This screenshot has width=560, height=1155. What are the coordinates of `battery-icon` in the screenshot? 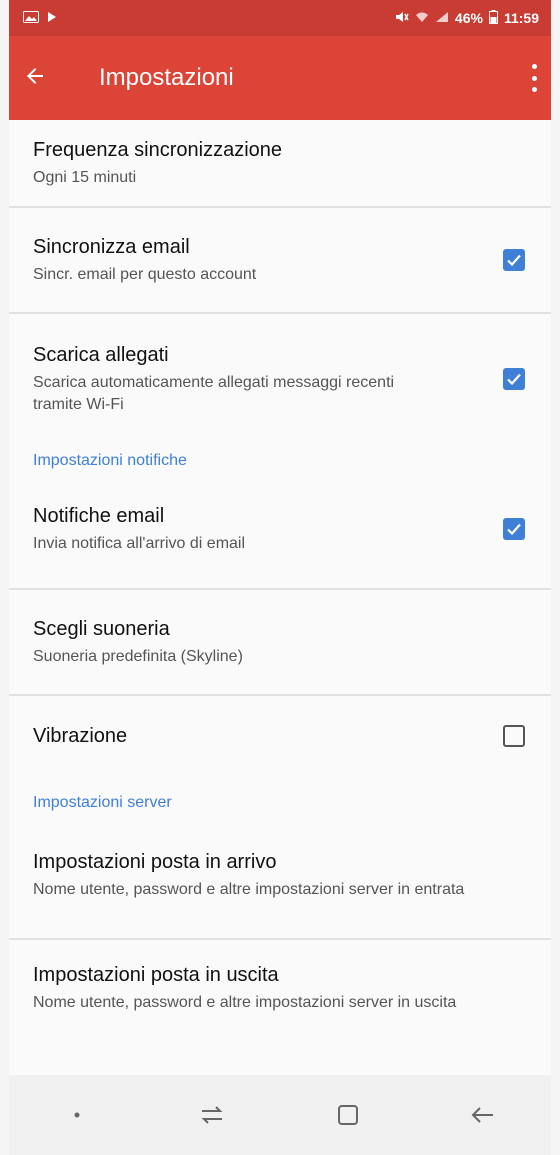 It's located at (493, 18).